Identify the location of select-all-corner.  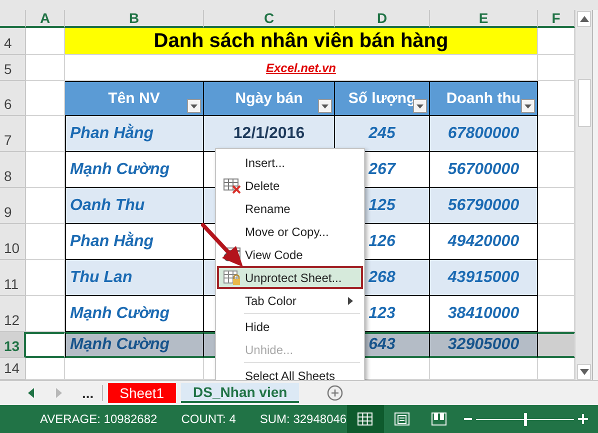
(13, 19).